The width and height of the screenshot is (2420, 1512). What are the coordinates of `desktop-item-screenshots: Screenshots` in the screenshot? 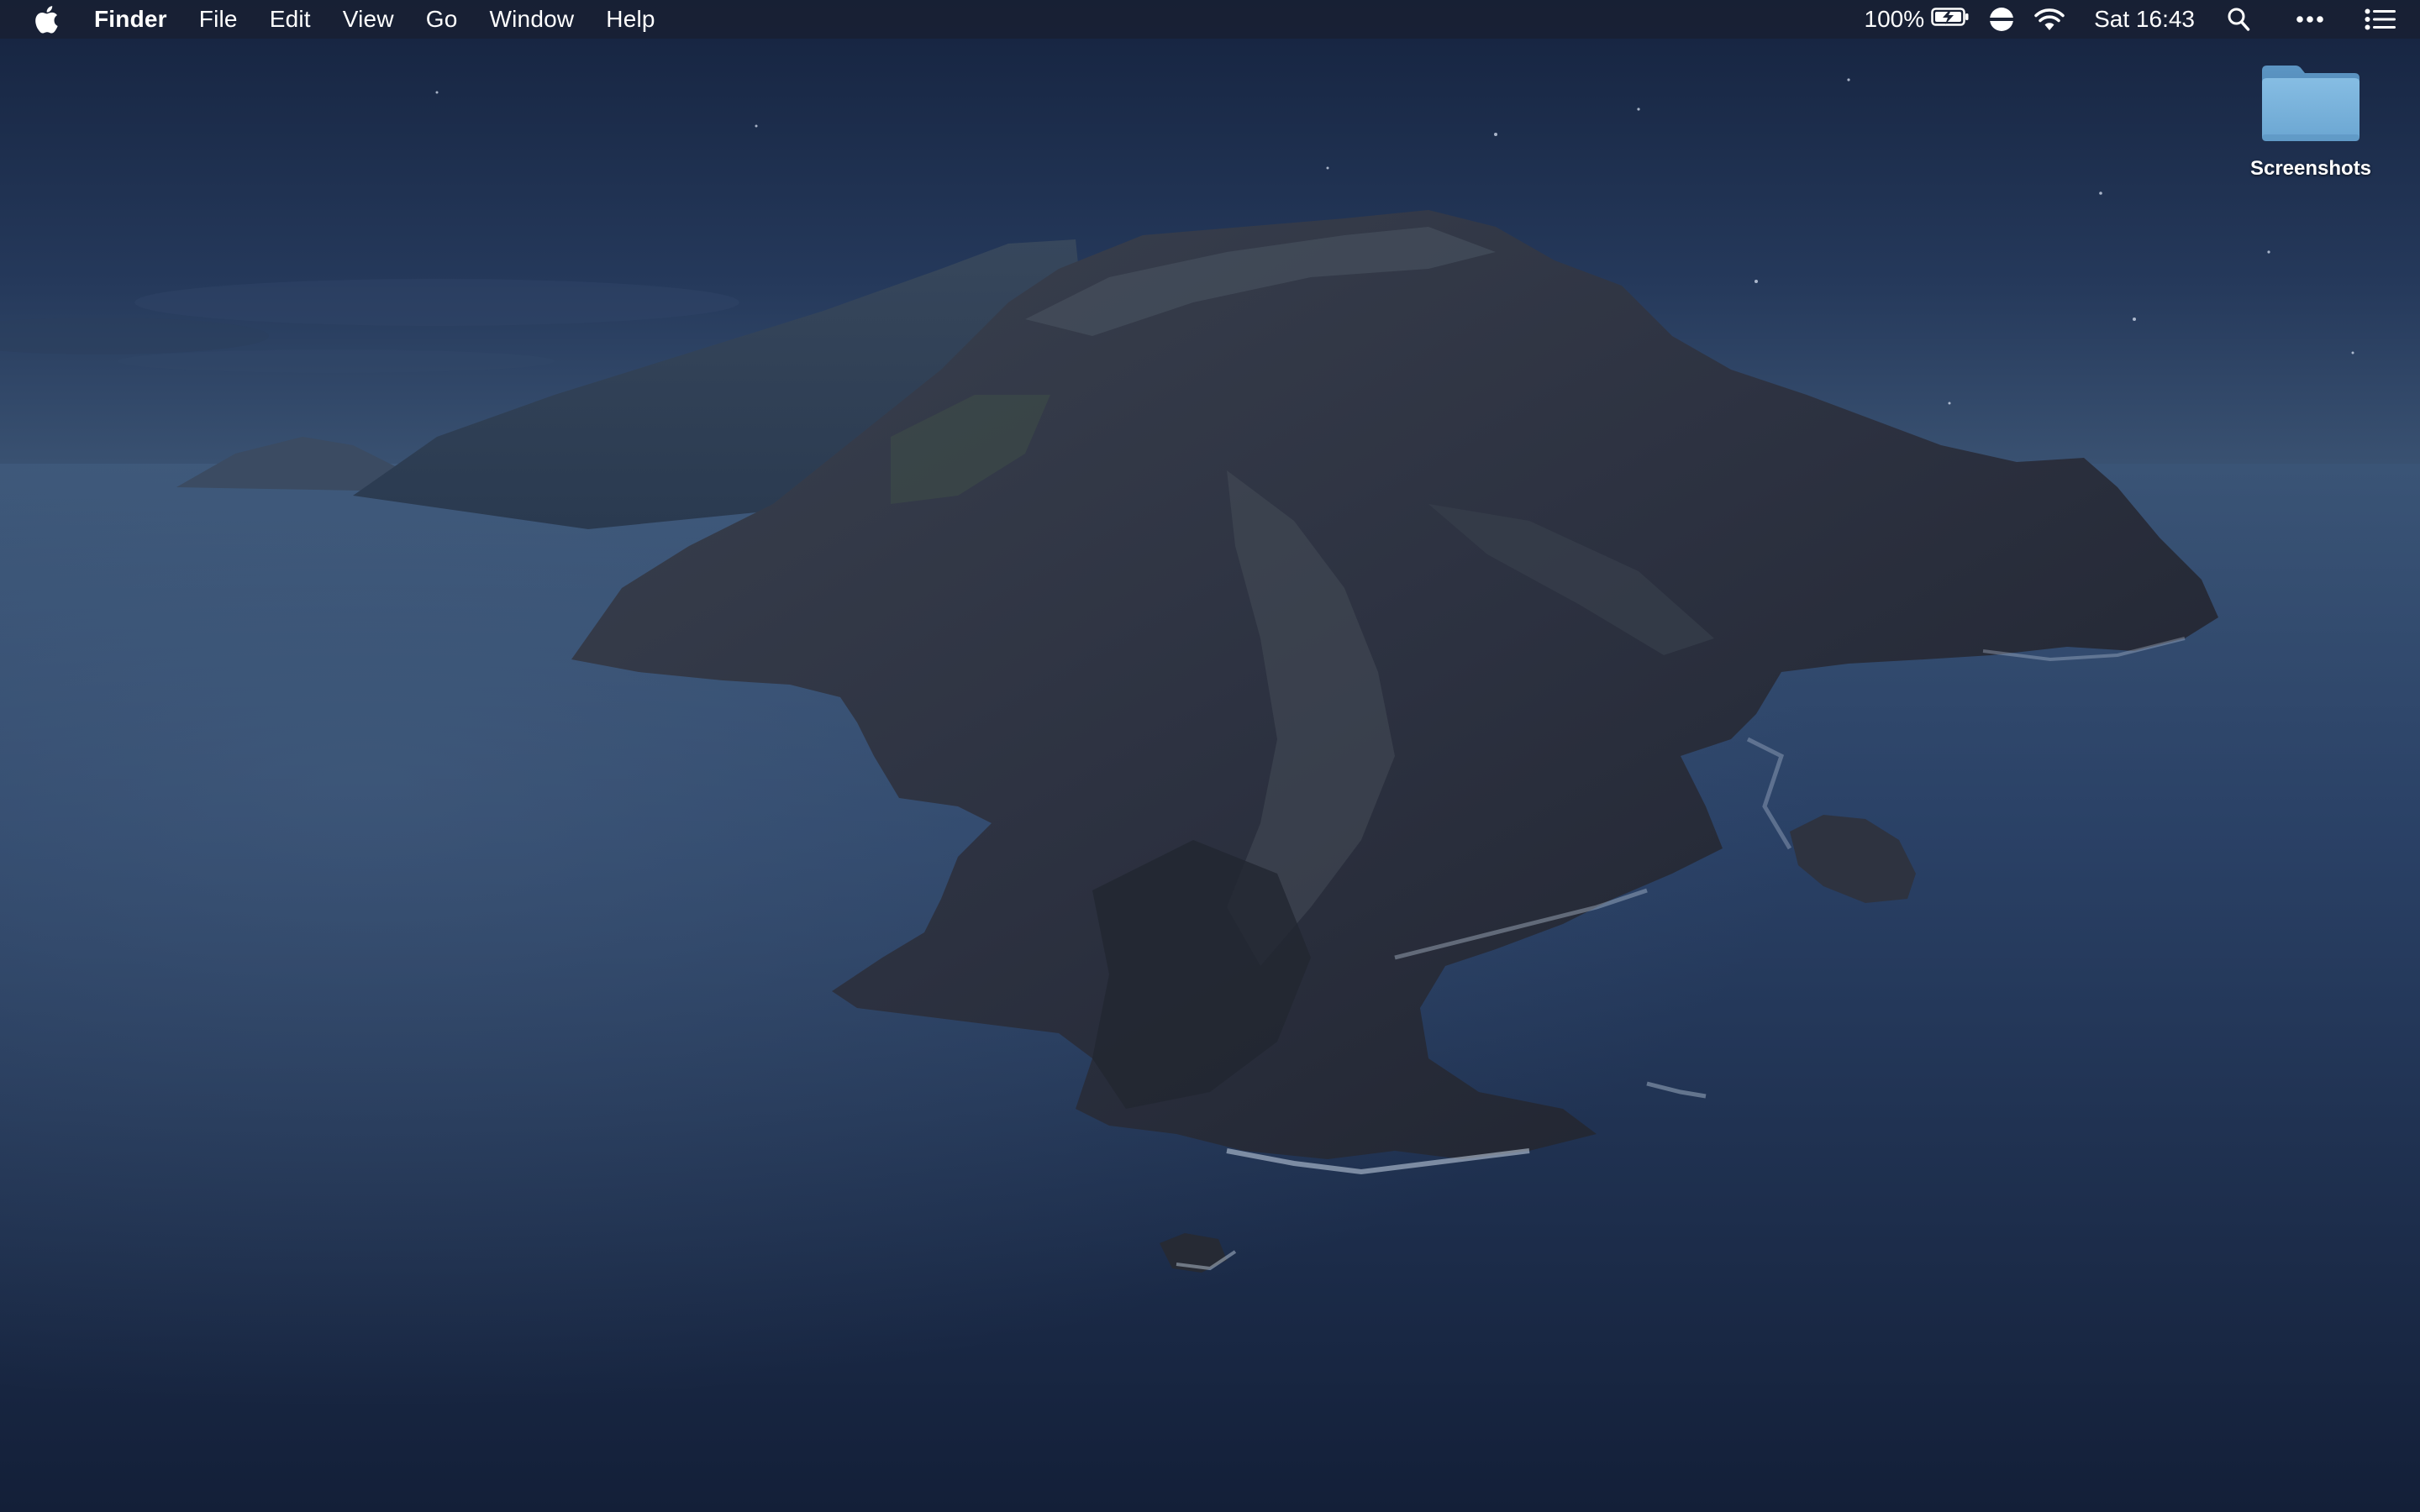 It's located at (2310, 131).